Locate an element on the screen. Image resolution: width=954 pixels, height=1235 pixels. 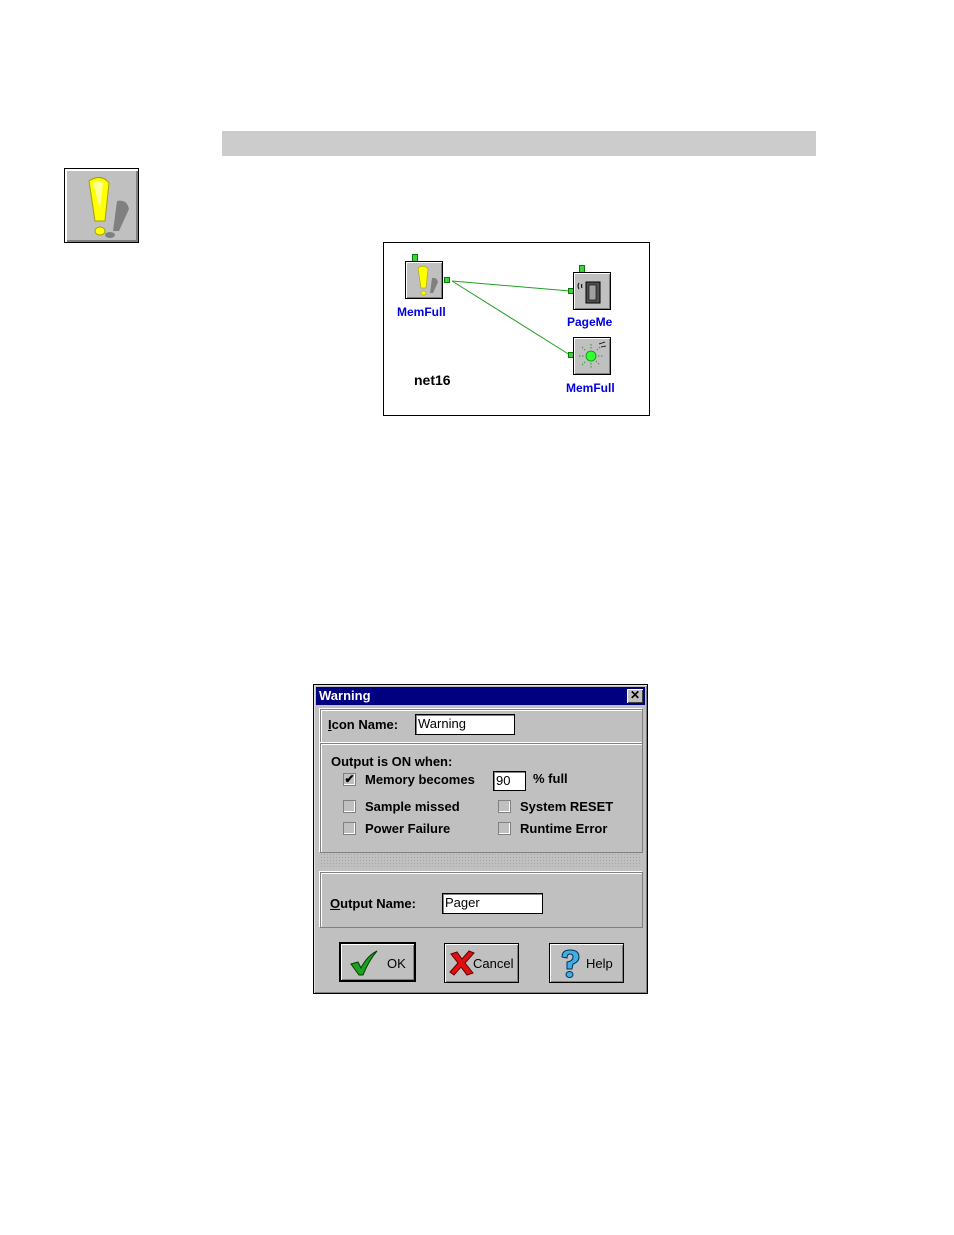
output-name-input: Pager is located at coordinates (492, 903).